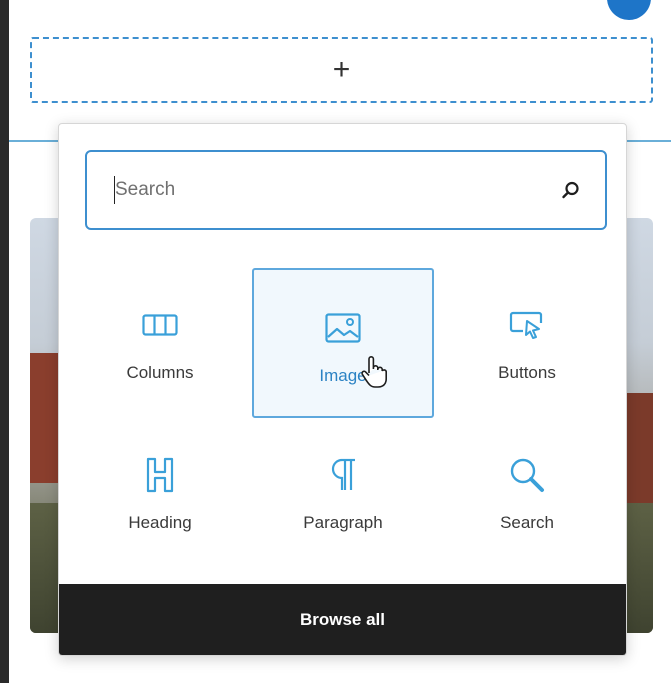  Describe the element at coordinates (527, 372) in the screenshot. I see `block-label: Buttons` at that location.